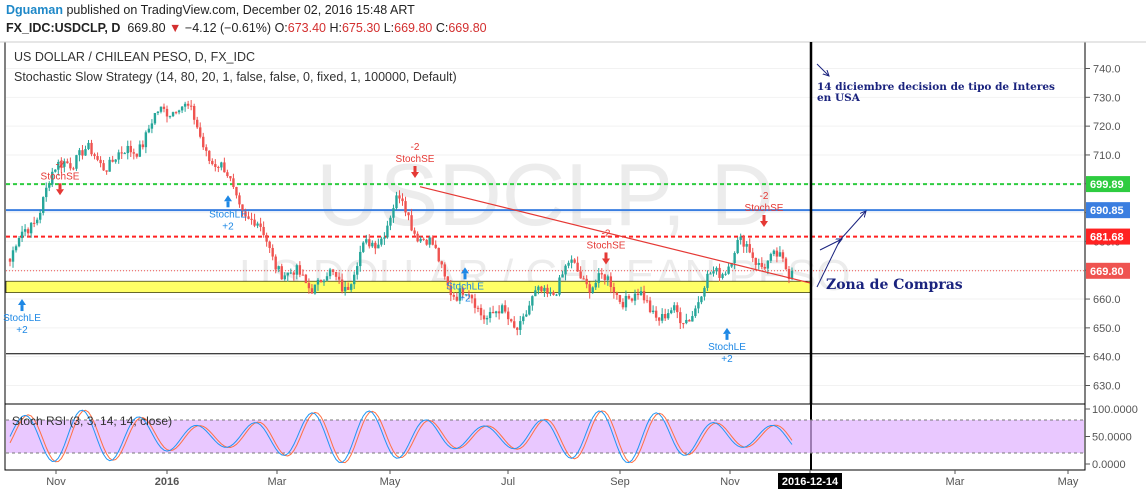 The width and height of the screenshot is (1146, 495). Describe the element at coordinates (1107, 127) in the screenshot. I see `y-tick-label: 720.0` at that location.